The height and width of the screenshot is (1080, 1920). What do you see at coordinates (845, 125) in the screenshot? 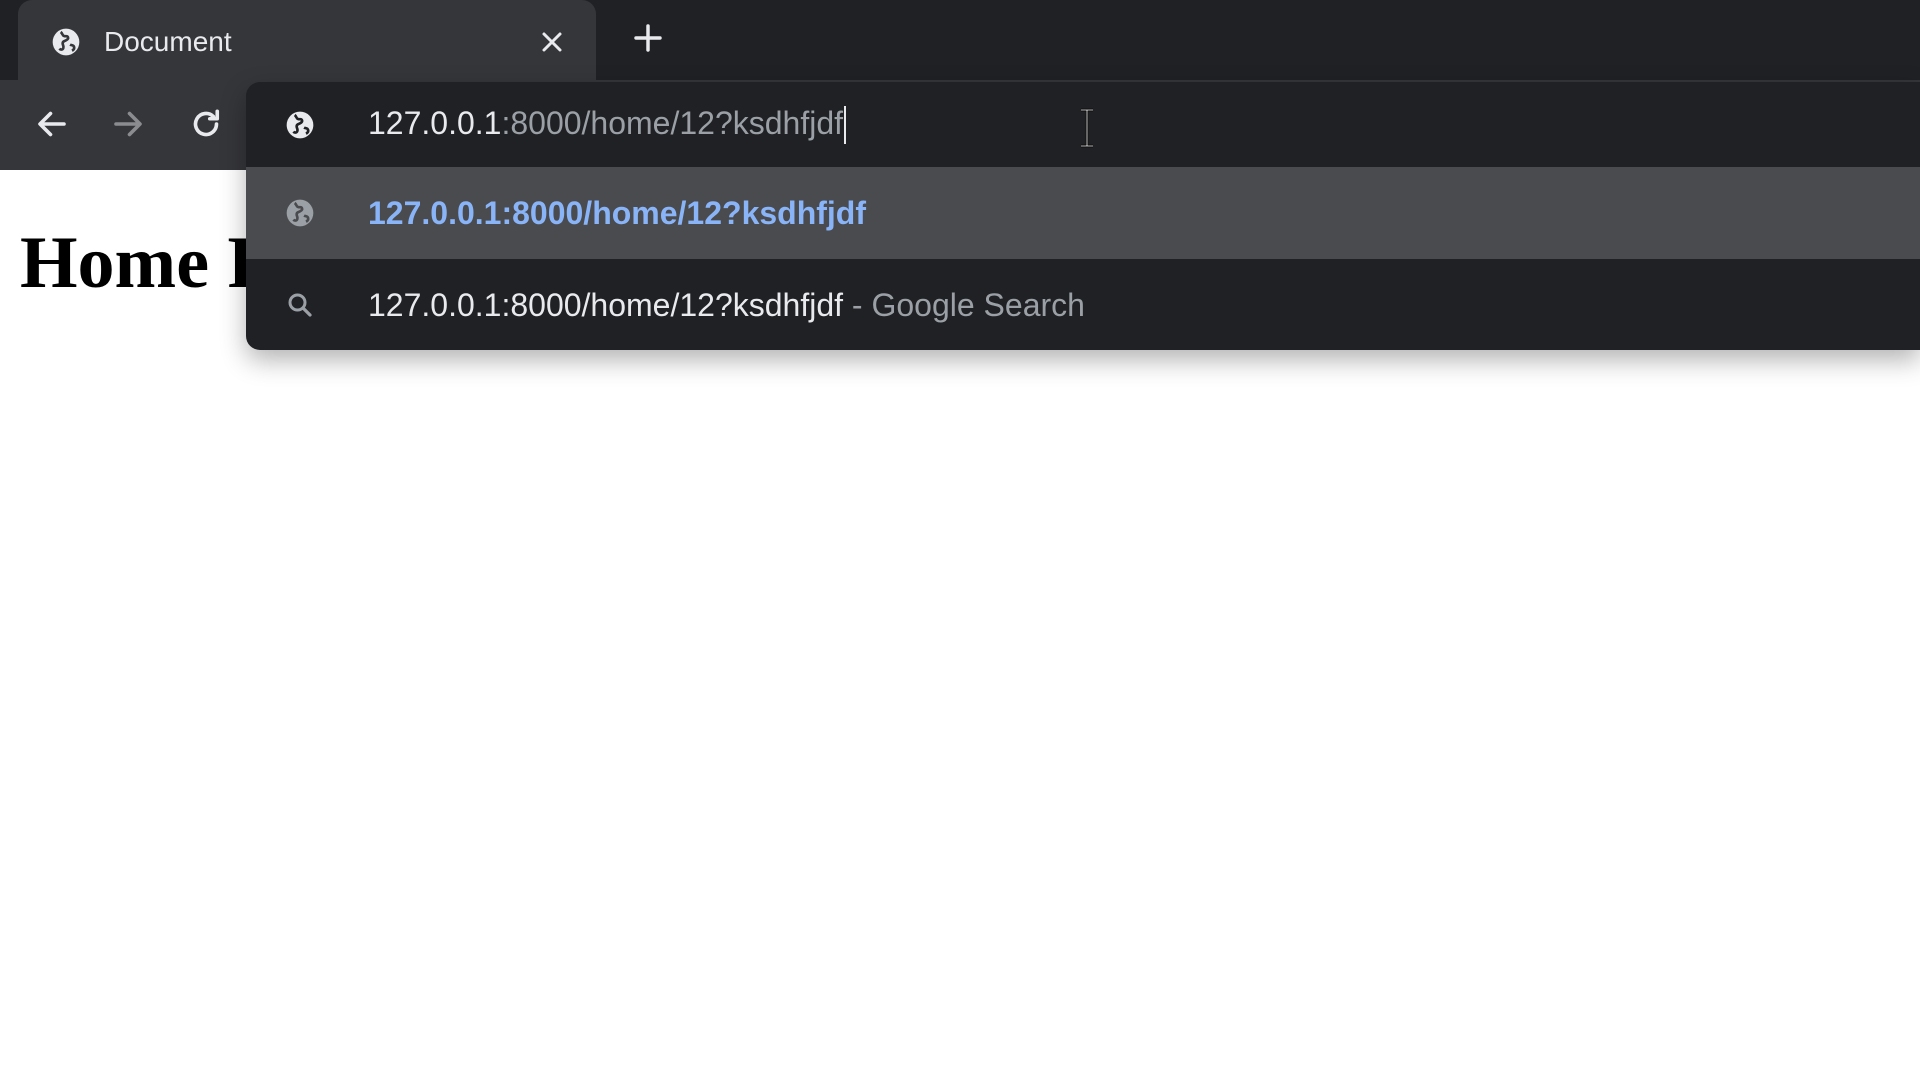
I see `text-caret` at bounding box center [845, 125].